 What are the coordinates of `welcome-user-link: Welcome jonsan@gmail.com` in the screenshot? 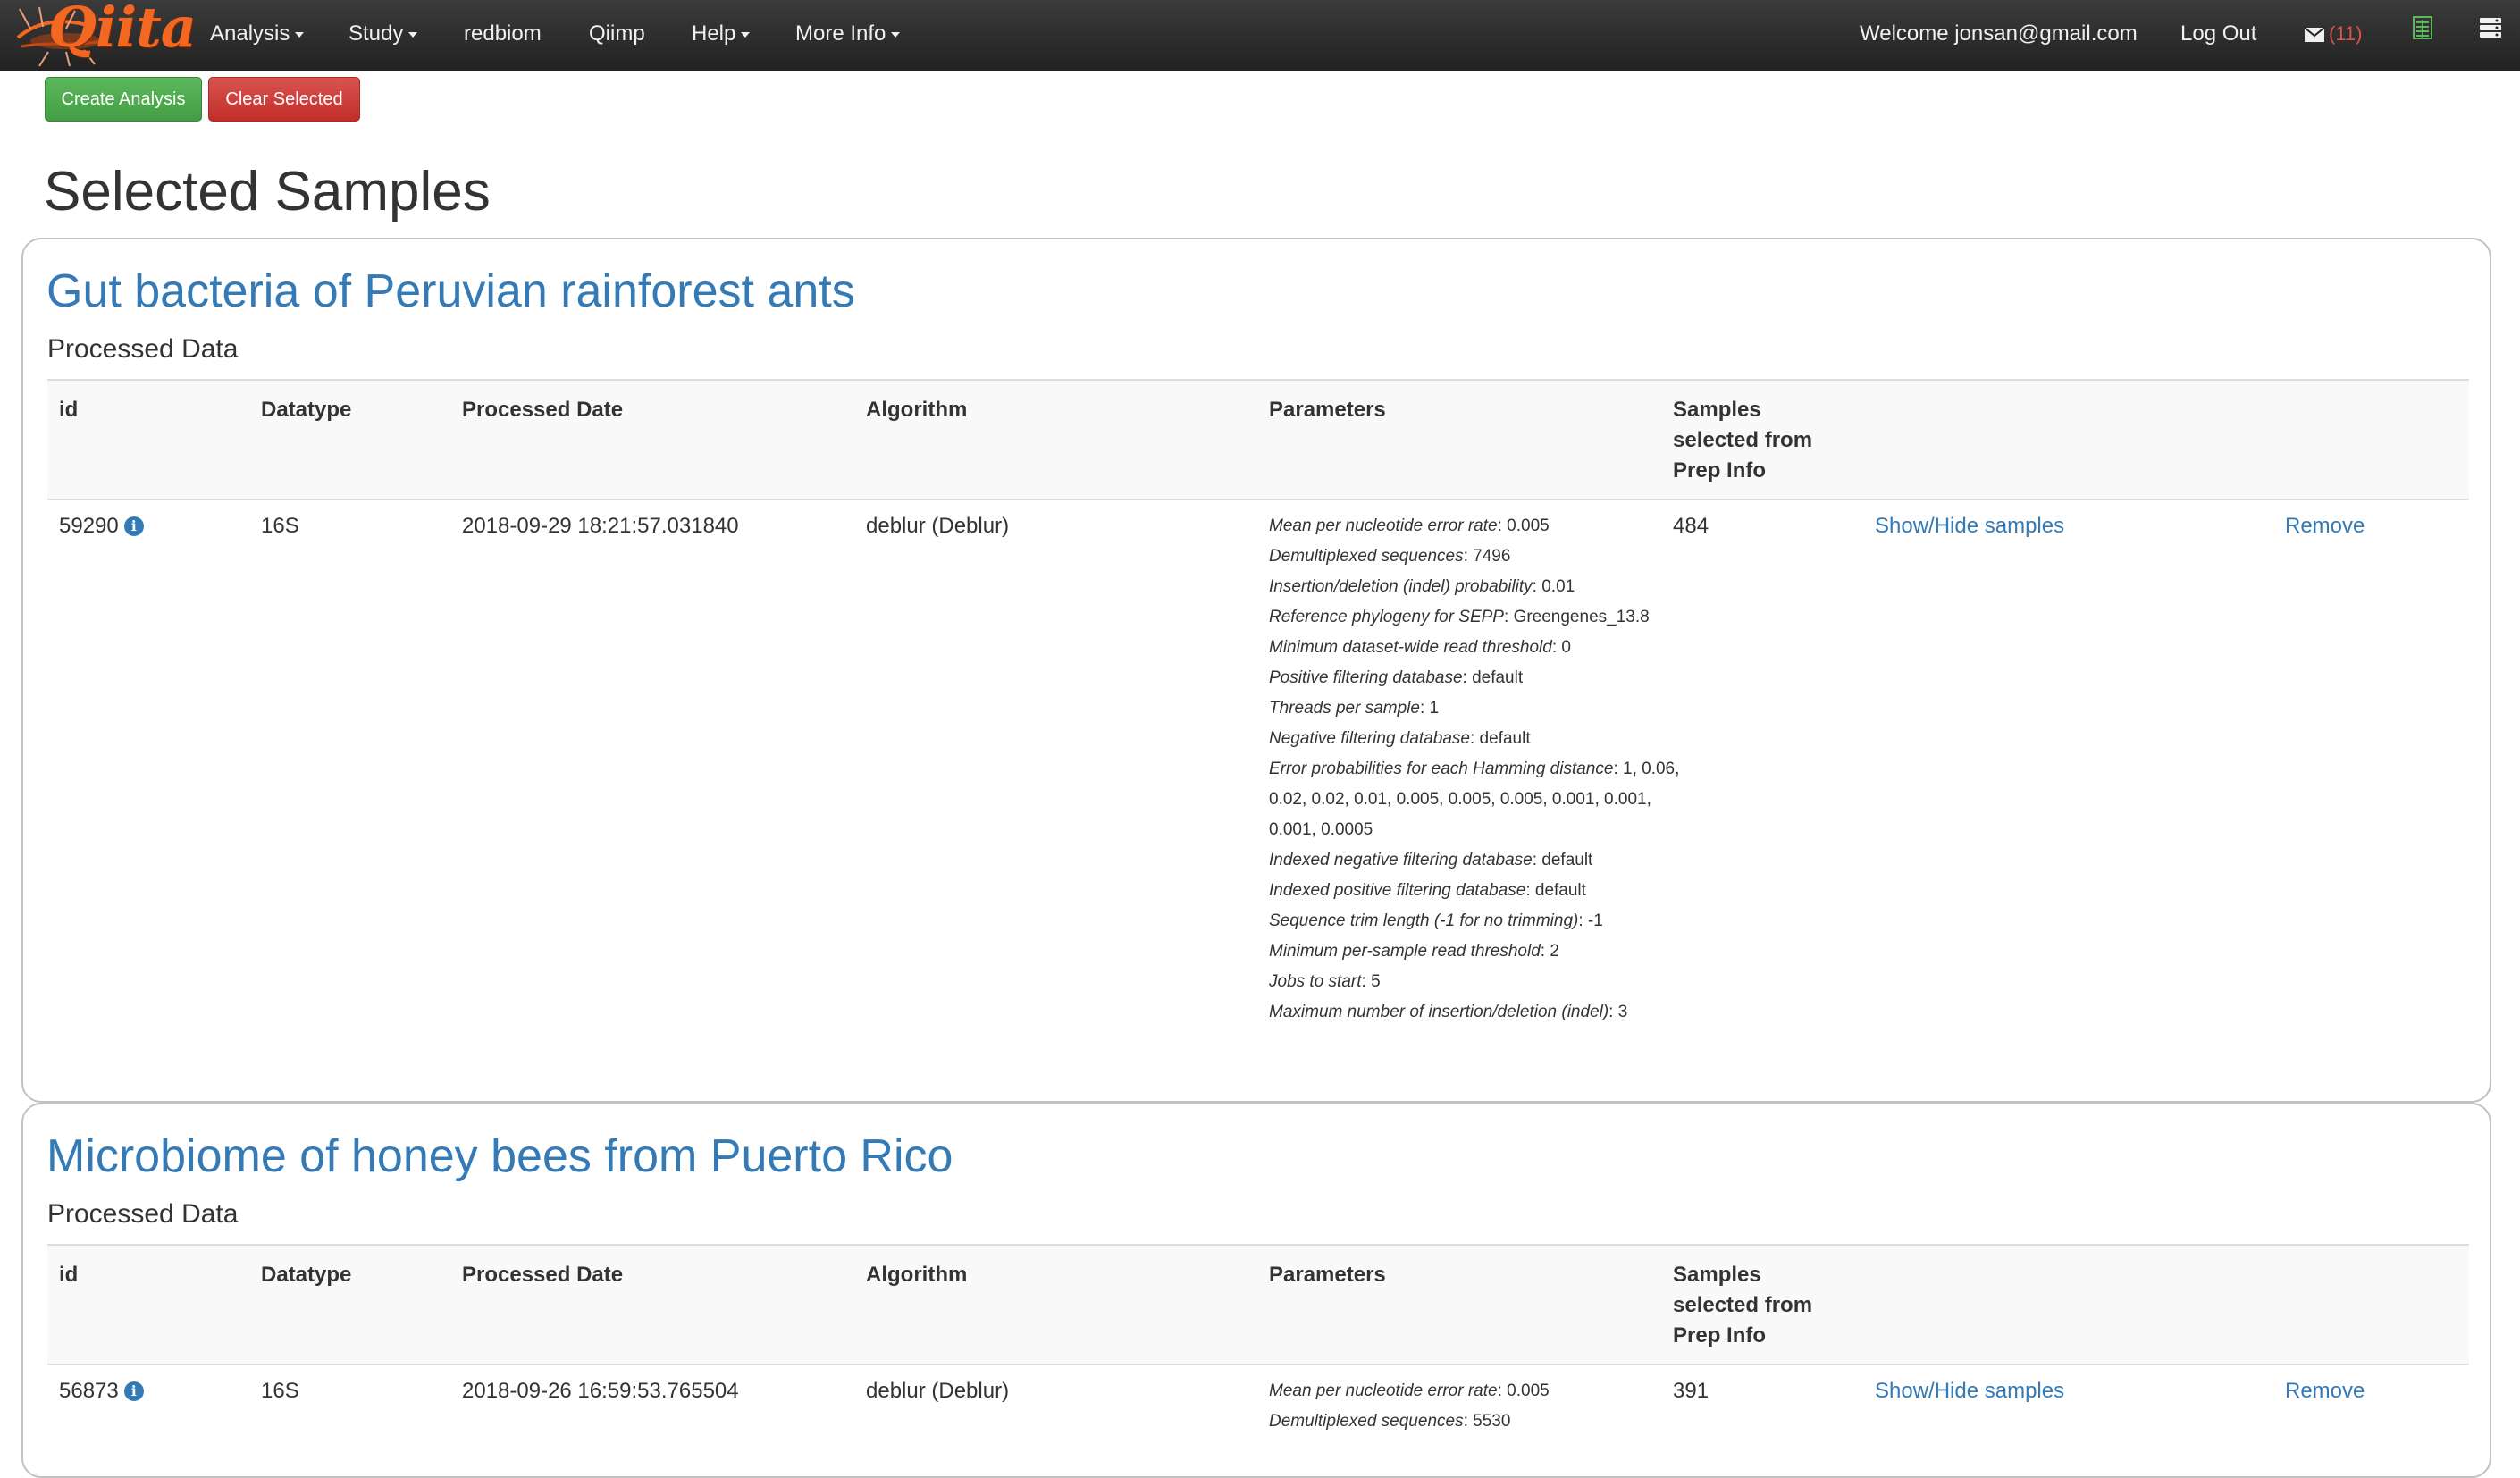 It's located at (1999, 34).